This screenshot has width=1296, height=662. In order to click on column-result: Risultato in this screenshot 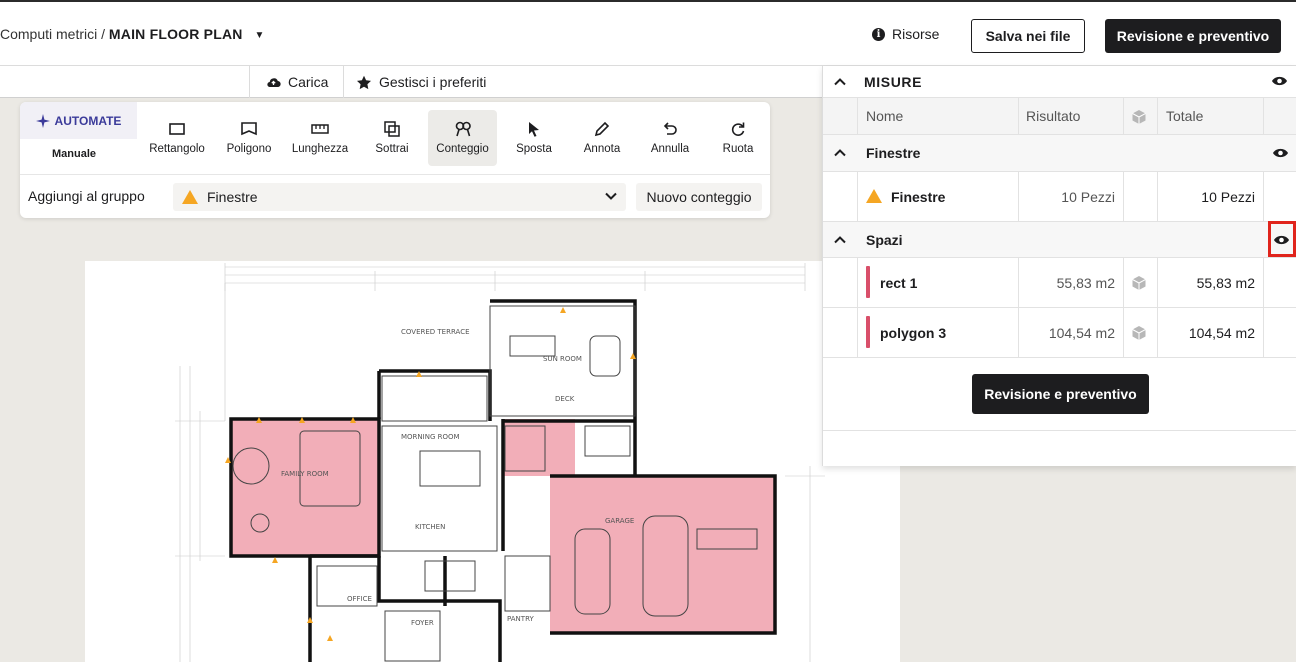, I will do `click(1053, 116)`.